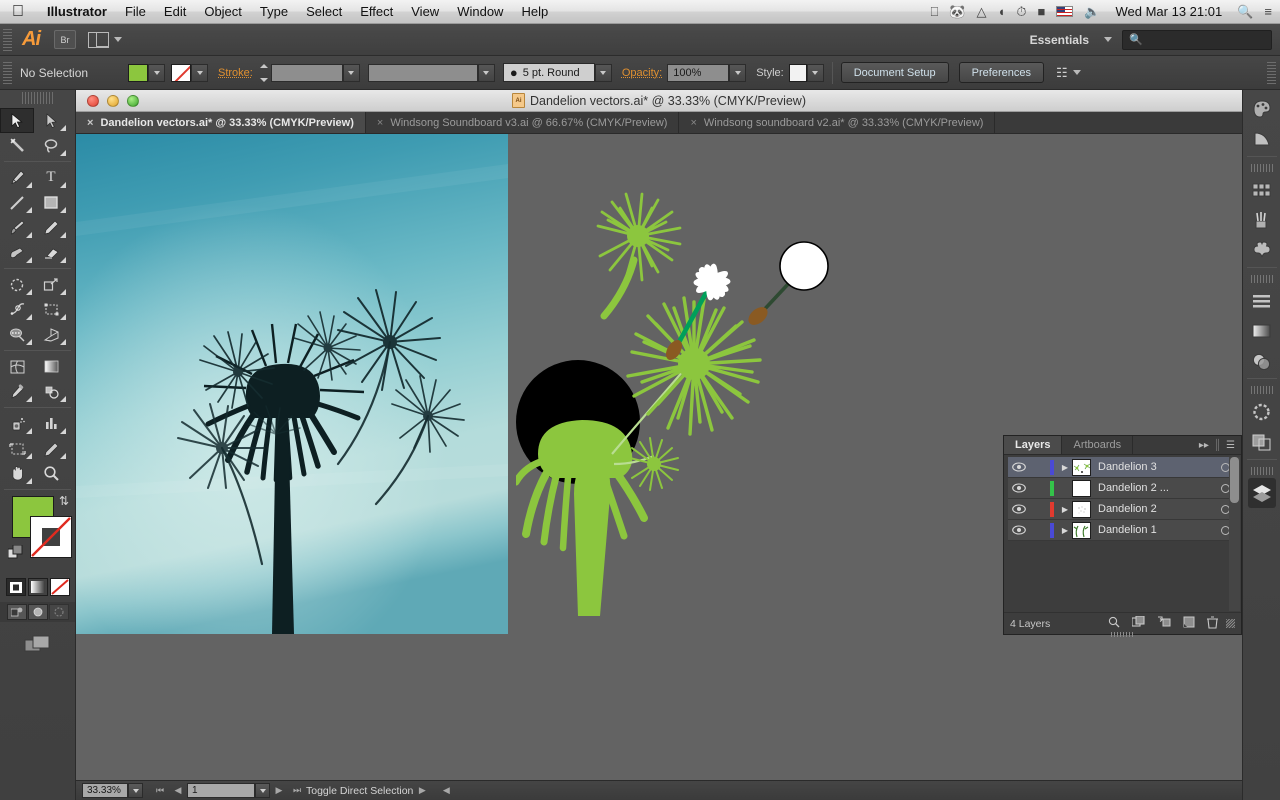  What do you see at coordinates (351, 72) in the screenshot?
I see `stroke-weight-dropdown` at bounding box center [351, 72].